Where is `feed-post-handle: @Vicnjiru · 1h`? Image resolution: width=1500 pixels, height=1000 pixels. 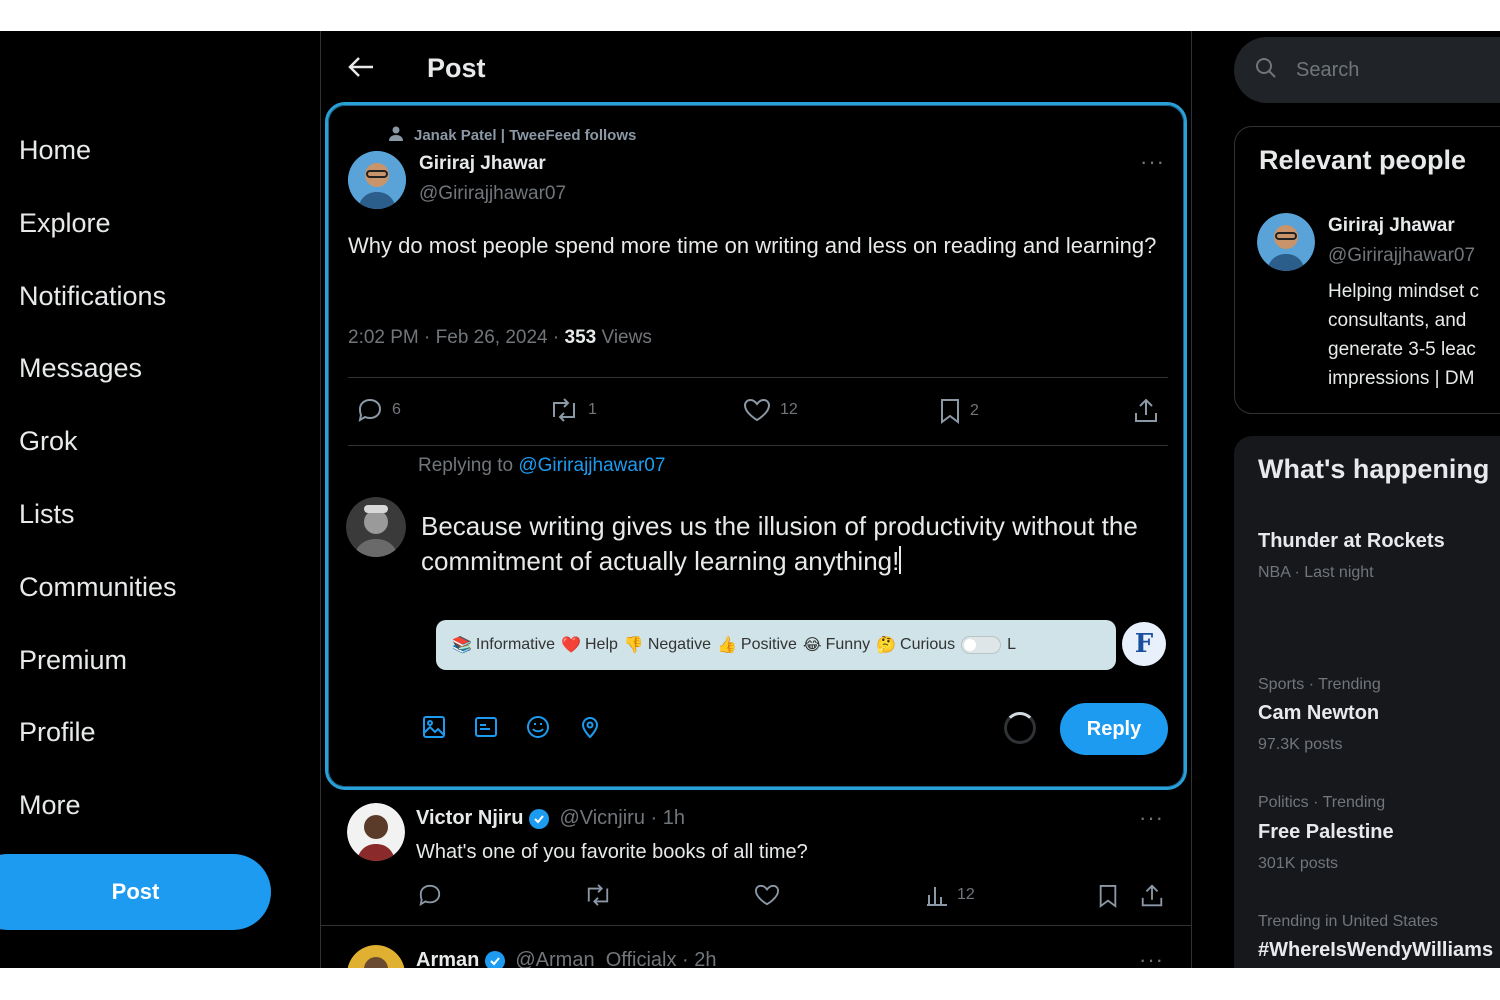 feed-post-handle: @Vicnjiru · 1h is located at coordinates (622, 818).